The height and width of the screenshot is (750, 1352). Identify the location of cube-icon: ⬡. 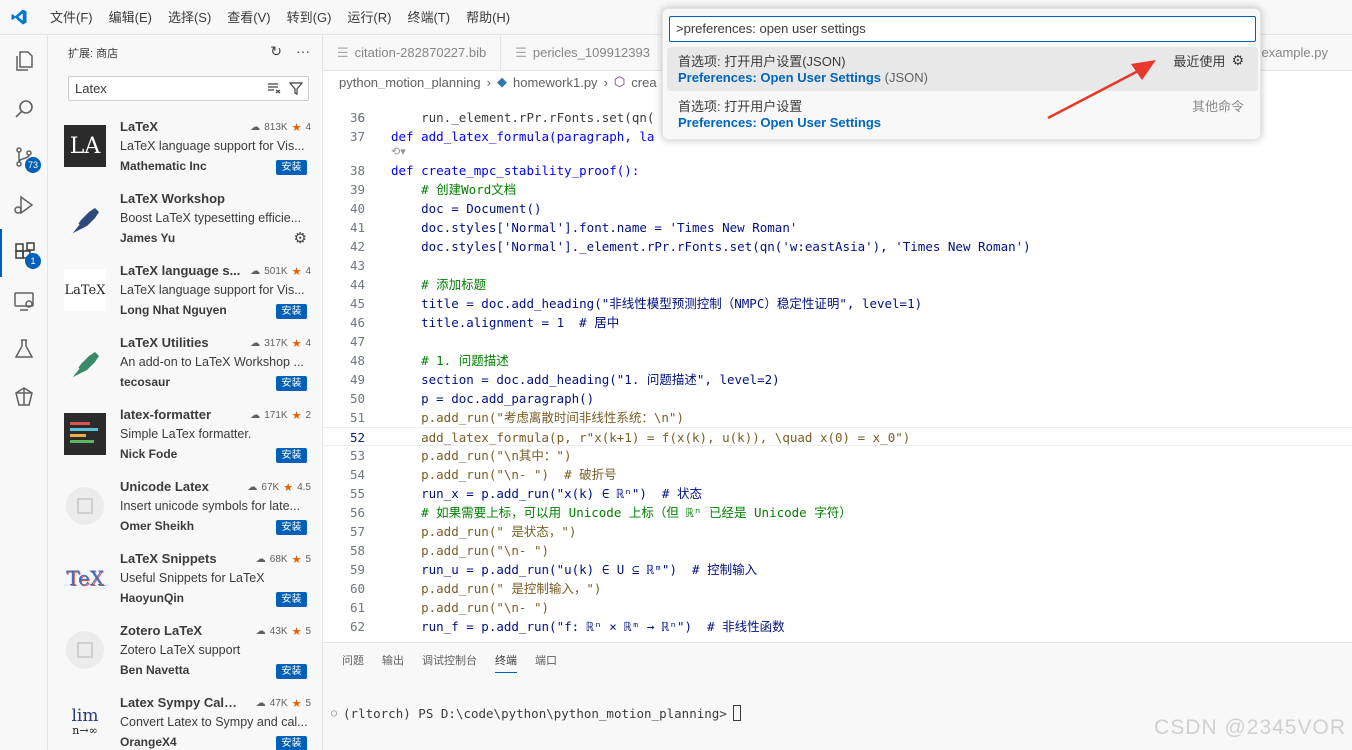
(619, 81).